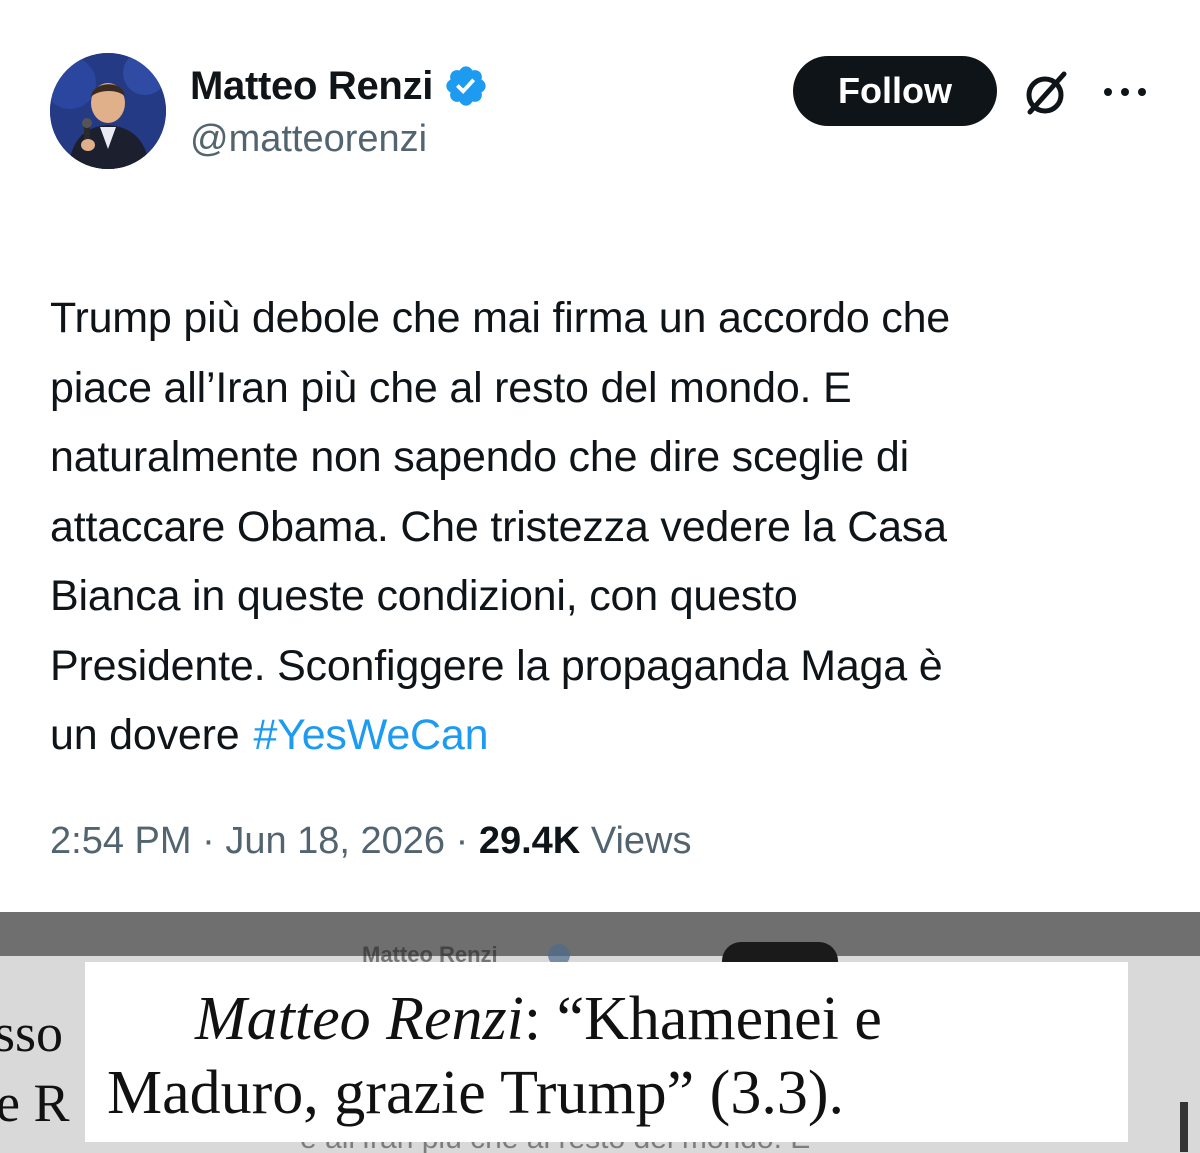 The height and width of the screenshot is (1153, 1200). Describe the element at coordinates (529, 841) in the screenshot. I see `views-count: 29.4K` at that location.